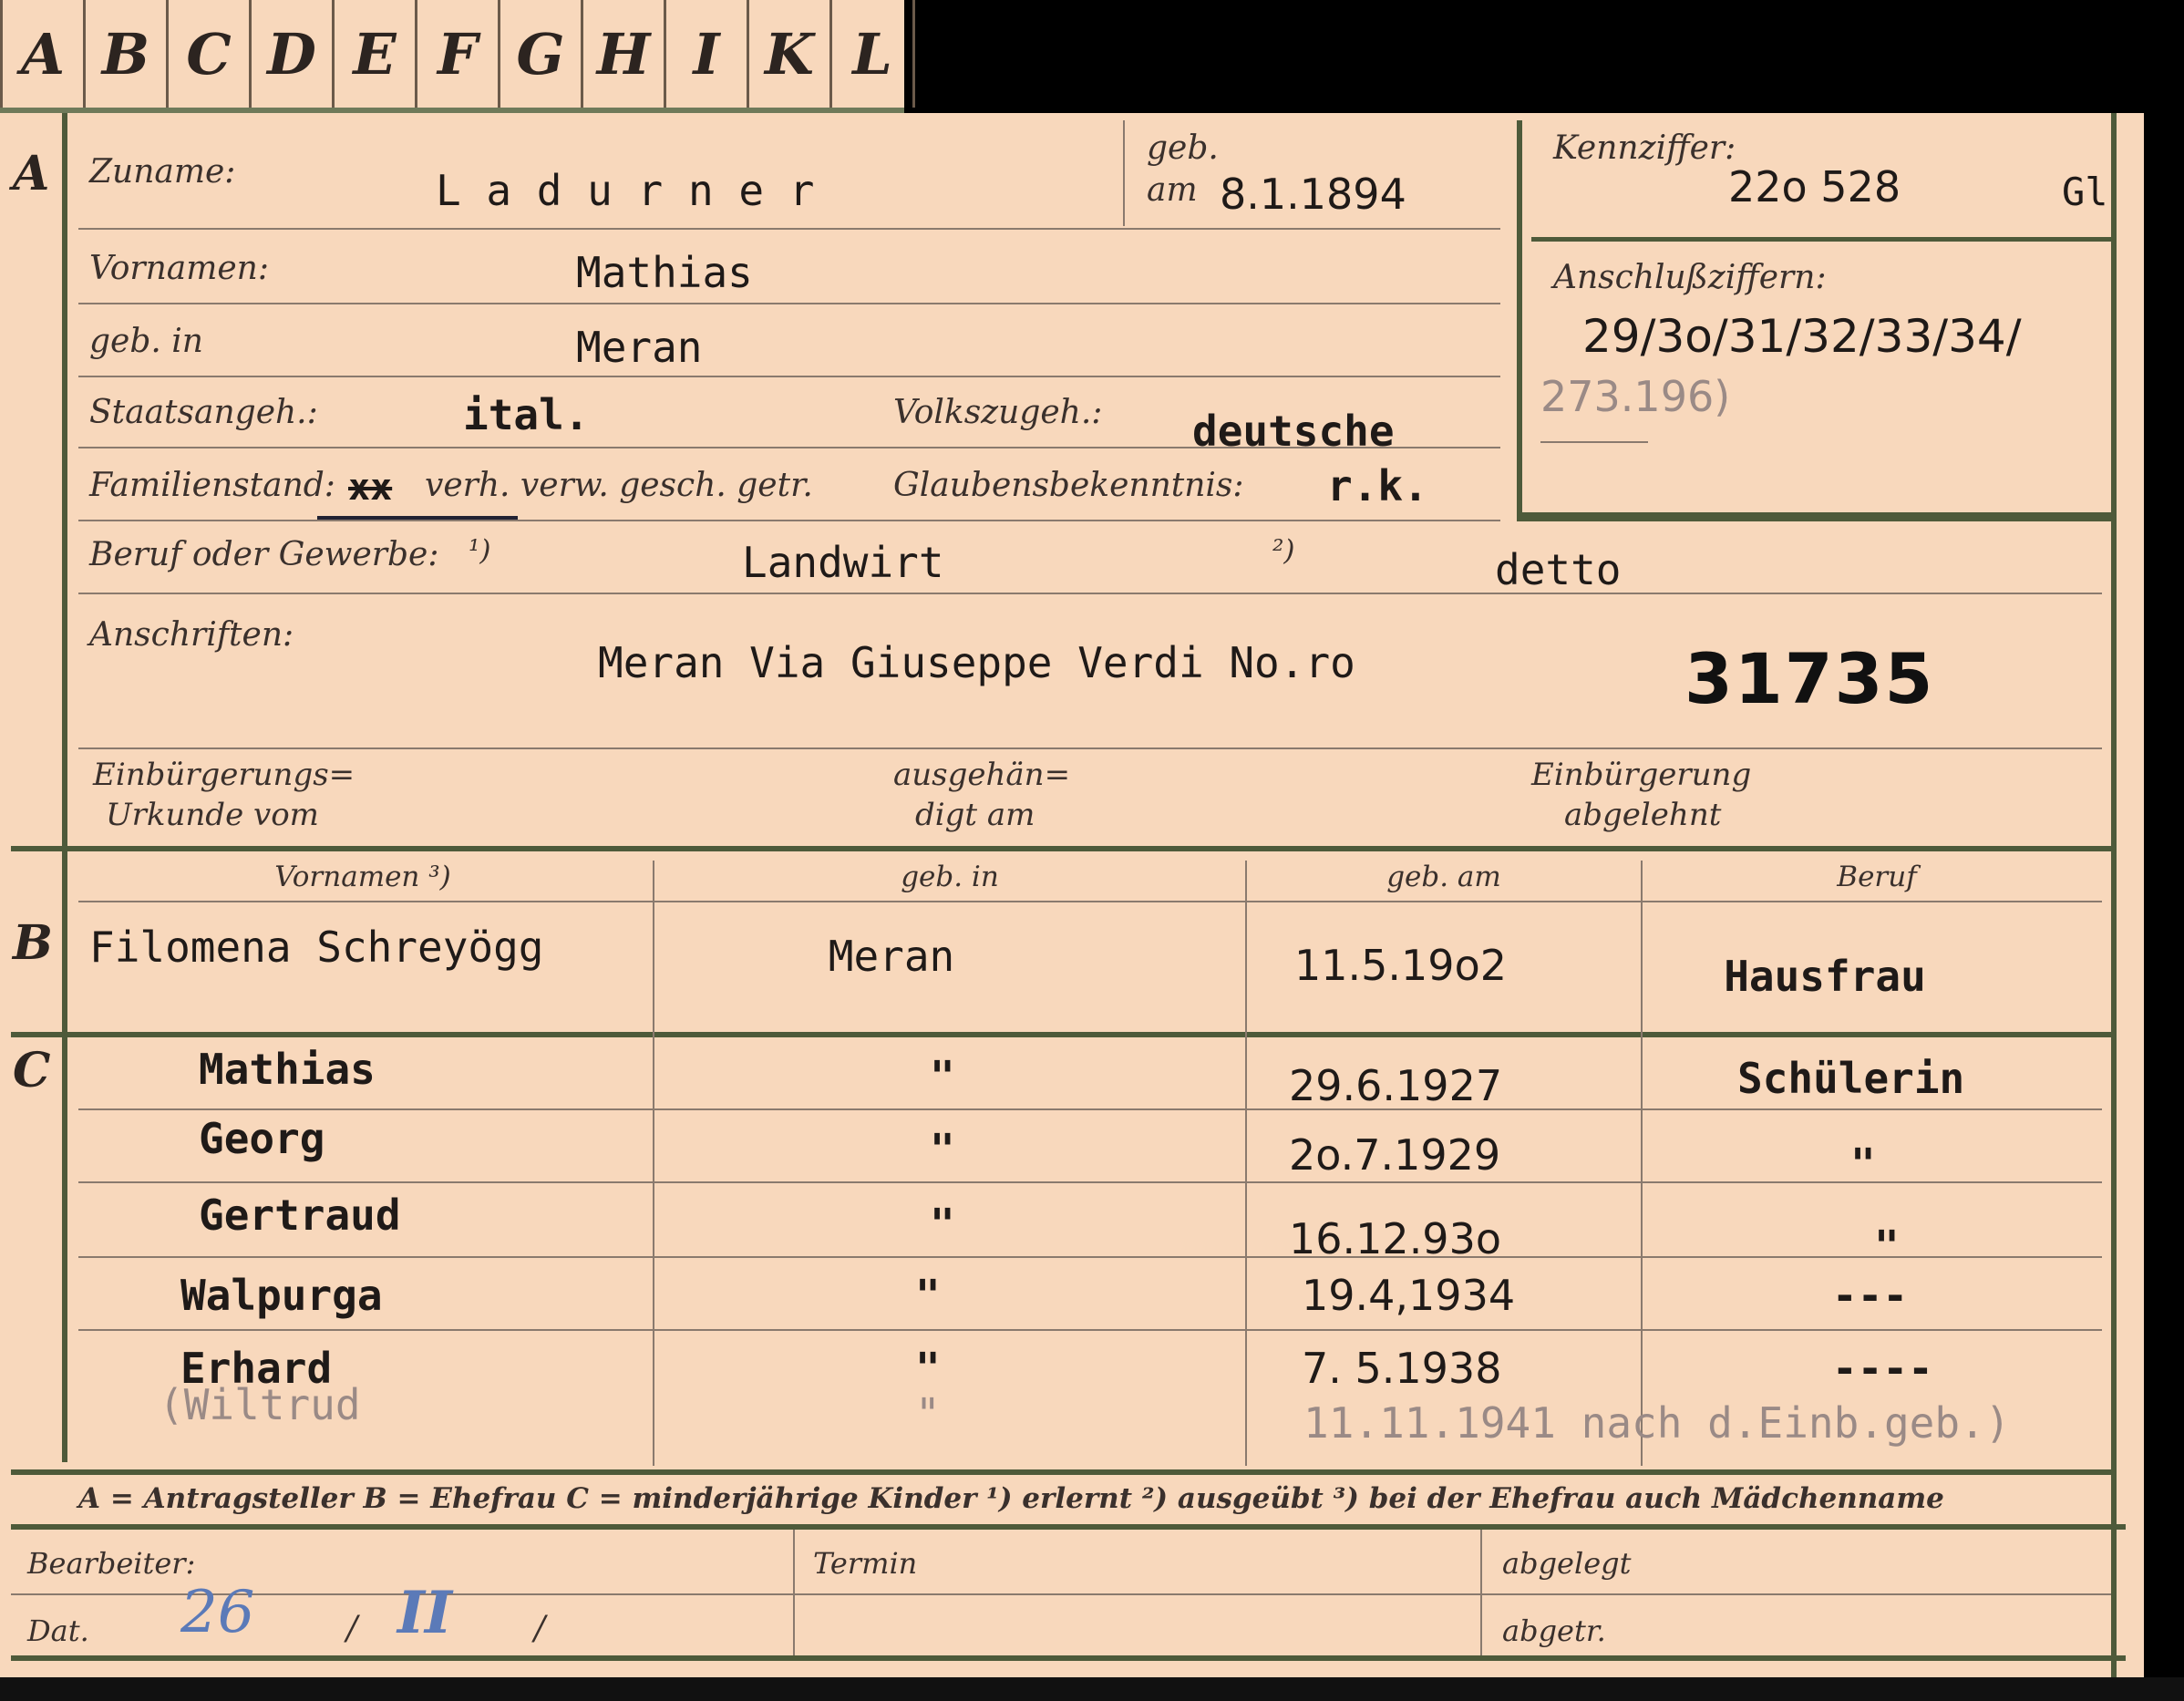 The image size is (2184, 1701). What do you see at coordinates (1851, 1078) in the screenshot?
I see `child-beruf: Schülerin` at bounding box center [1851, 1078].